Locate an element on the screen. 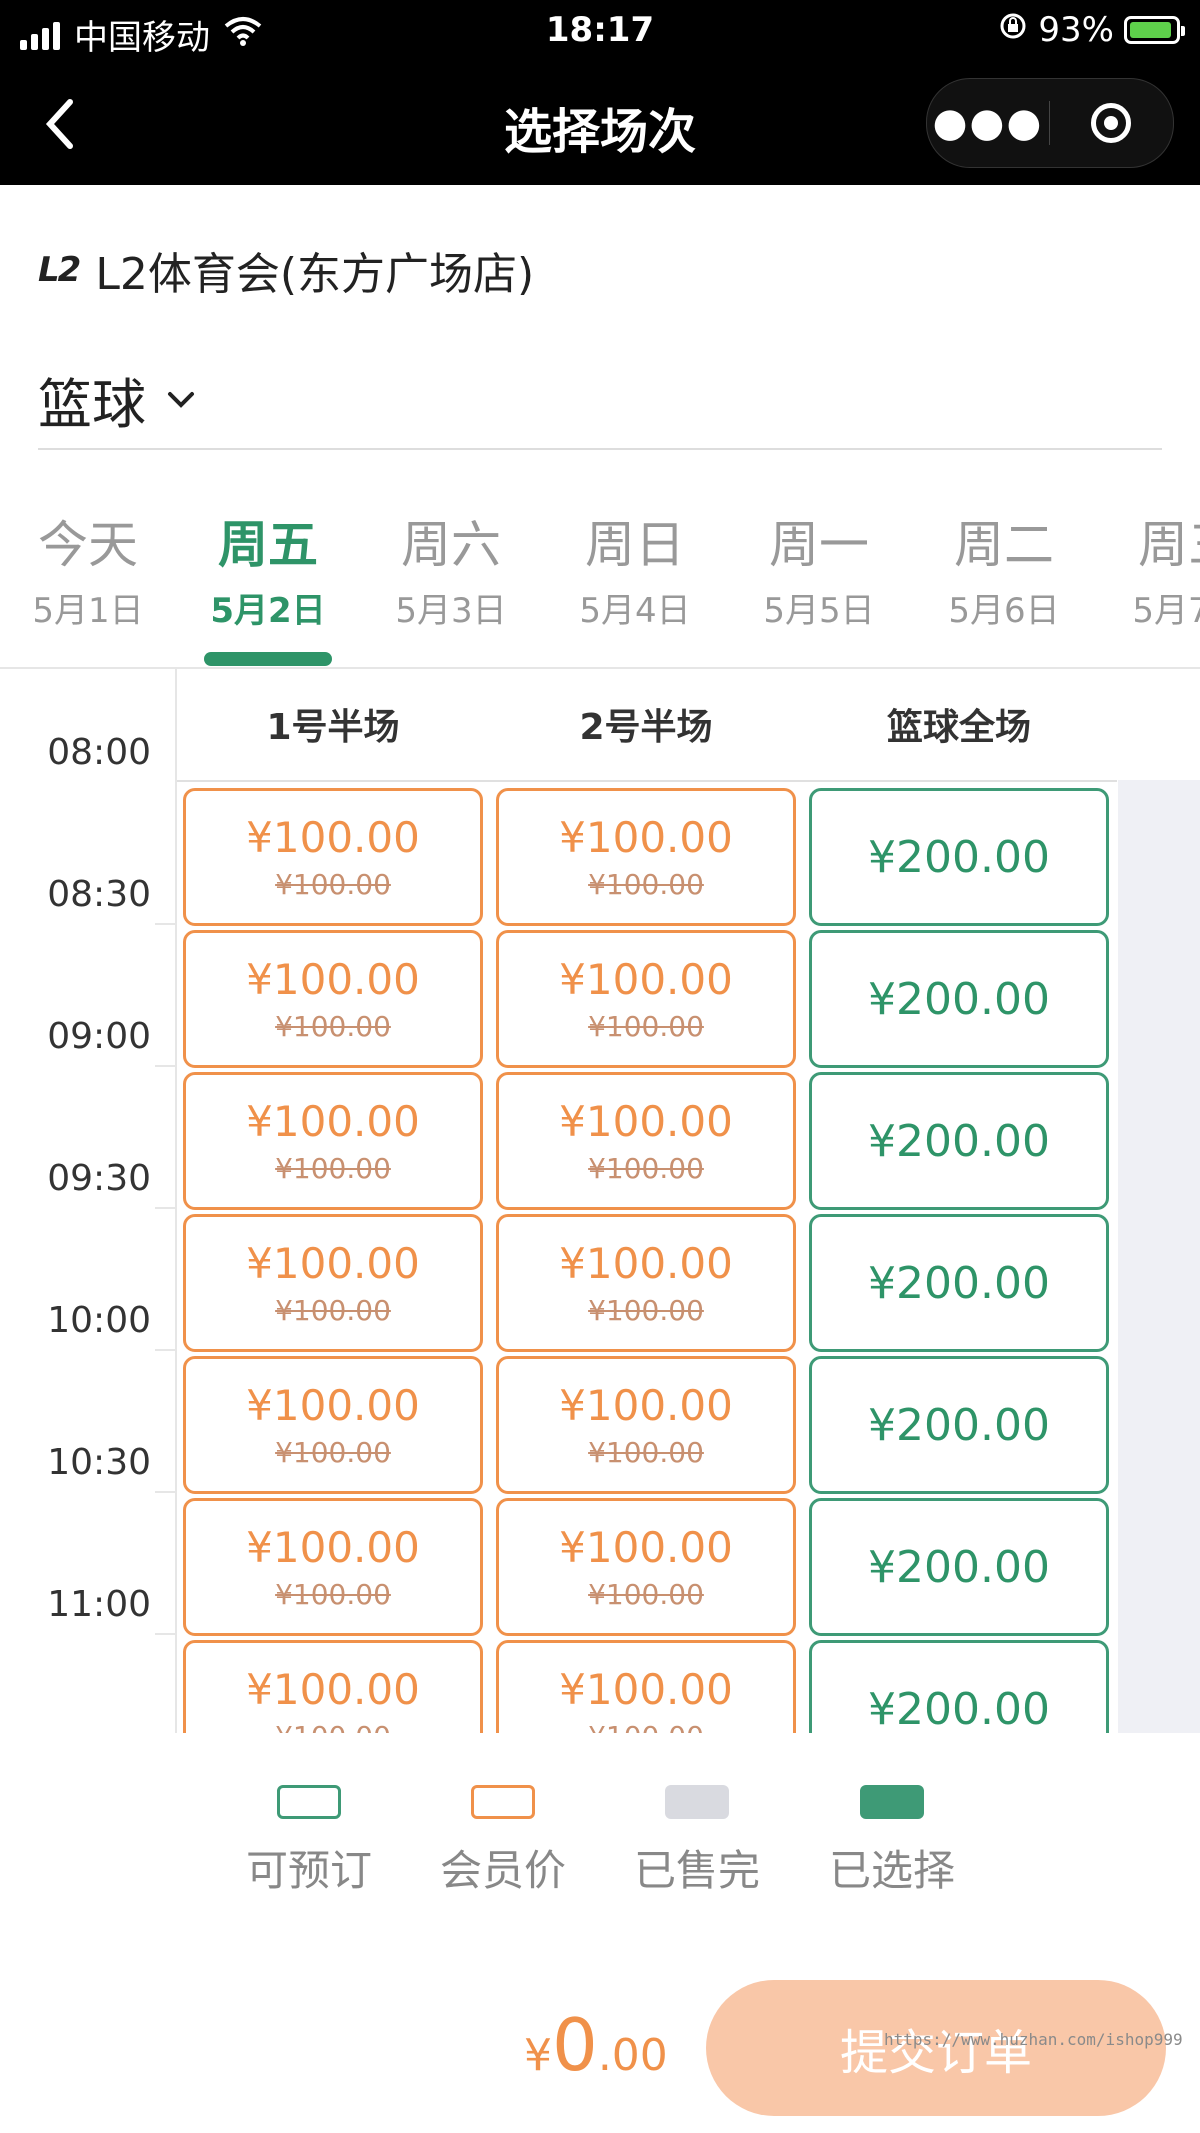 The width and height of the screenshot is (1200, 2133). time-label: 08:00 is located at coordinates (99, 752).